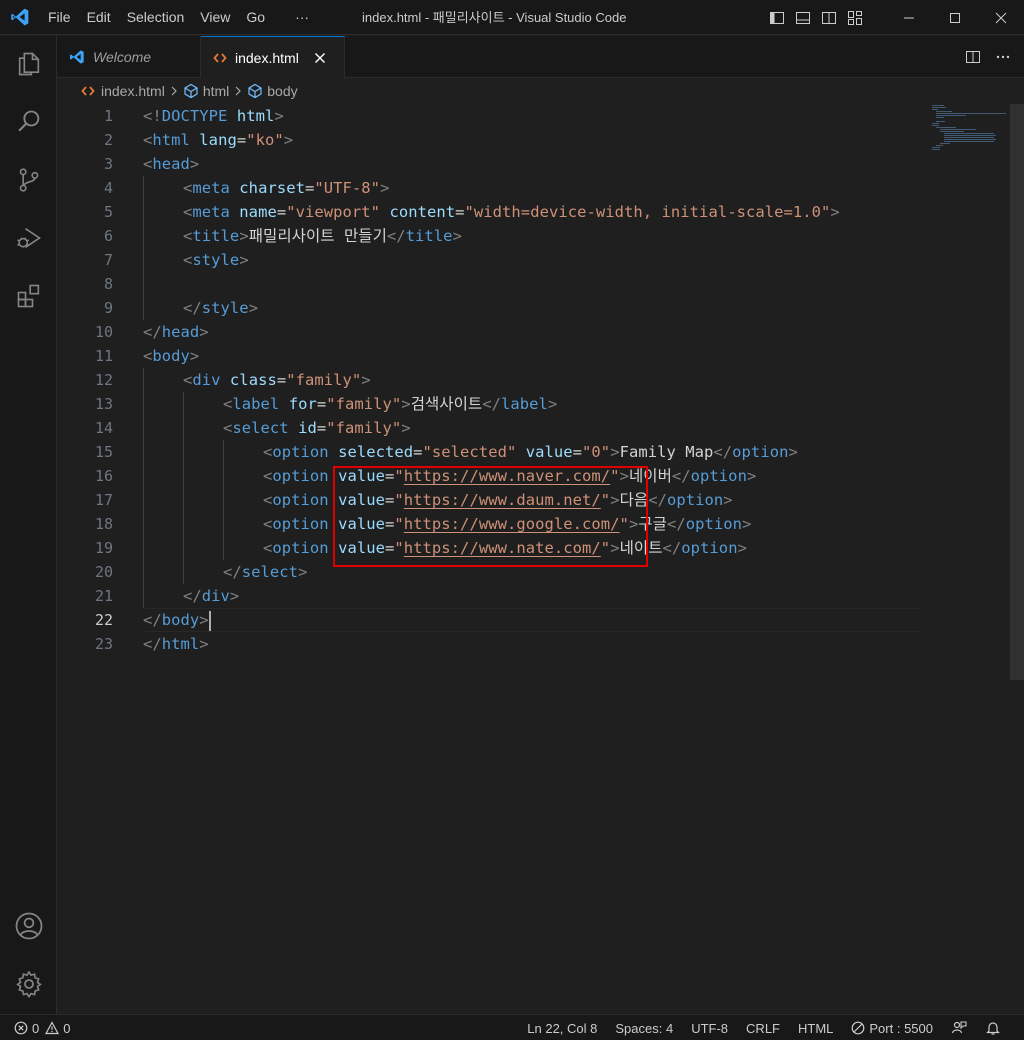  What do you see at coordinates (156, 17) in the screenshot?
I see `menu-selection: Selection` at bounding box center [156, 17].